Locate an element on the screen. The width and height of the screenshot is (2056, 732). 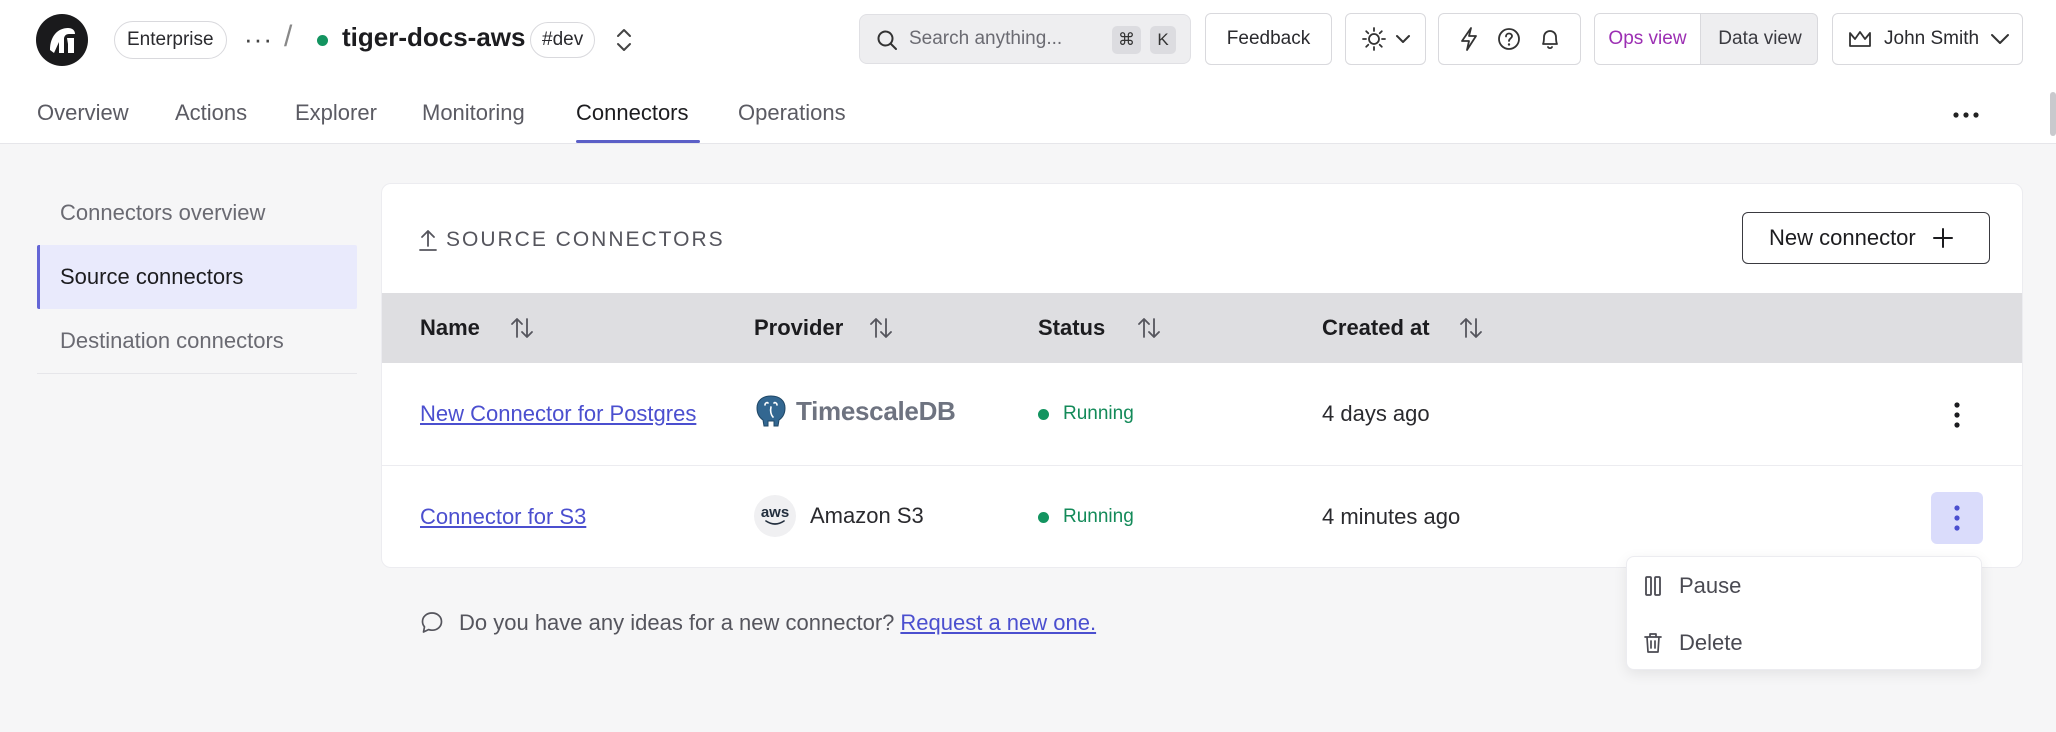
table-header: Name Provider Status Created at is located at coordinates (1202, 328).